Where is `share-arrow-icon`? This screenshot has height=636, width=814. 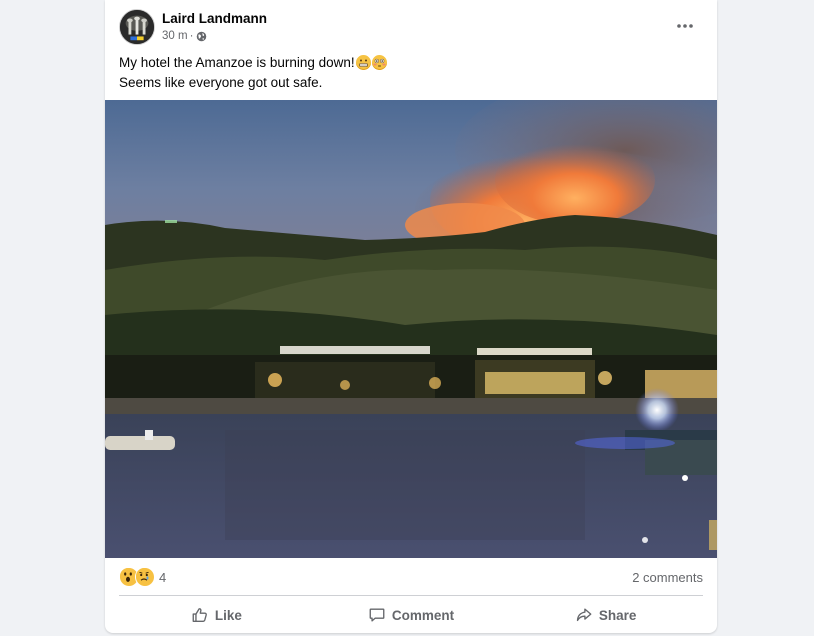 share-arrow-icon is located at coordinates (584, 615).